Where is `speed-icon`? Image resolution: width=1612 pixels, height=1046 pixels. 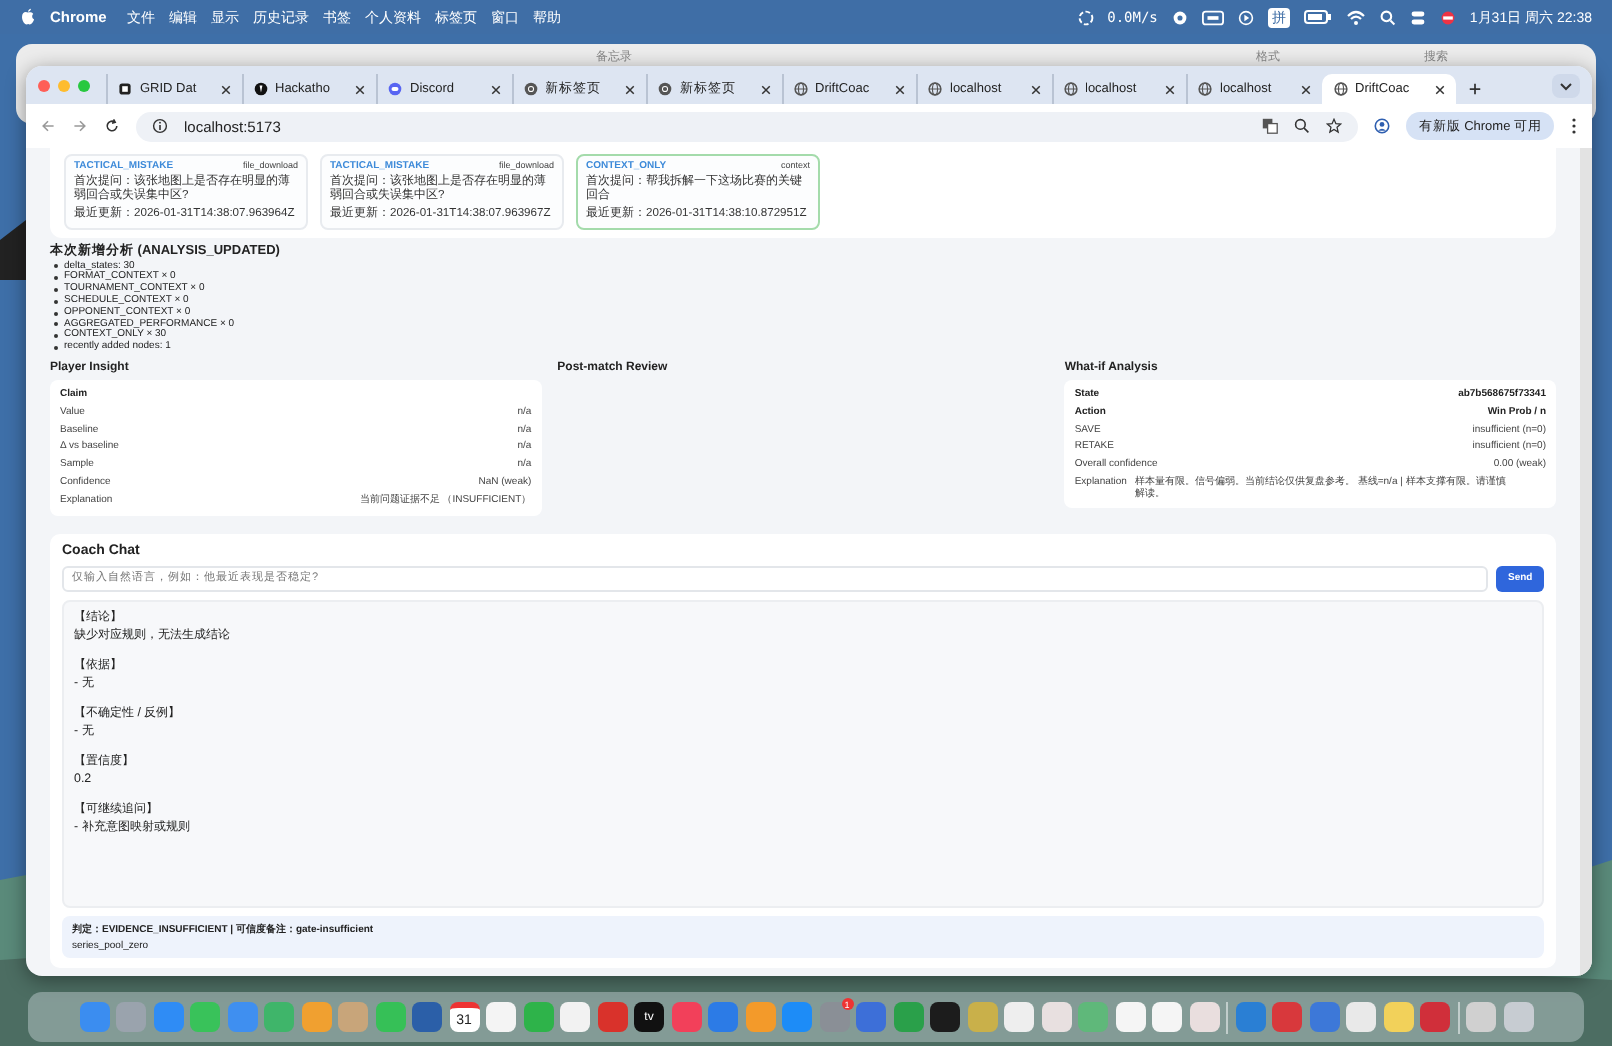
speed-icon is located at coordinates (1085, 17).